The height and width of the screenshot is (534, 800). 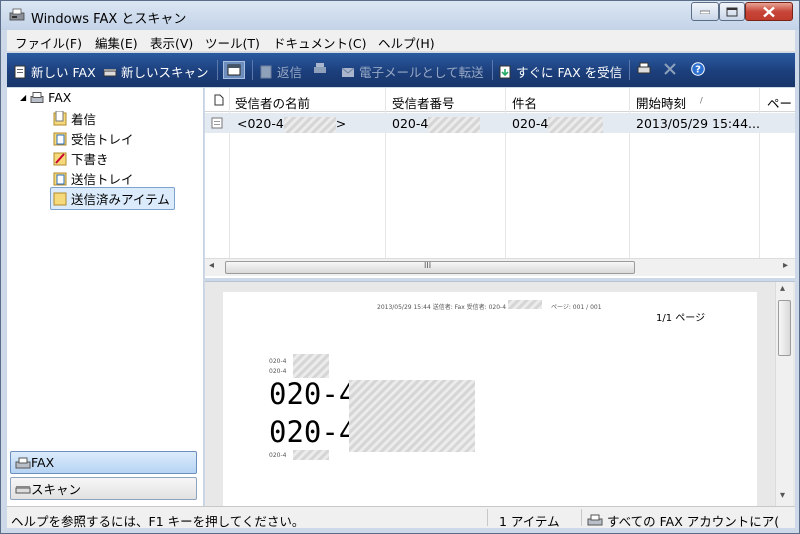 I want to click on scan-view-button: スキャン, so click(x=103, y=488).